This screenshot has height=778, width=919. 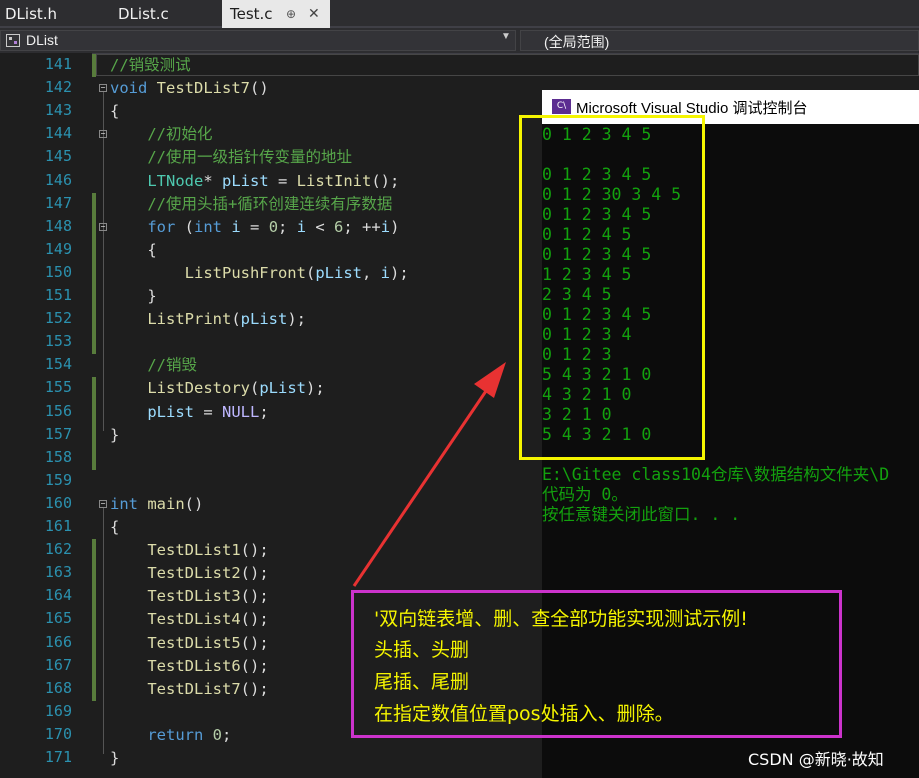 What do you see at coordinates (422, 682) in the screenshot?
I see `annotation-line: 尾插、尾删` at bounding box center [422, 682].